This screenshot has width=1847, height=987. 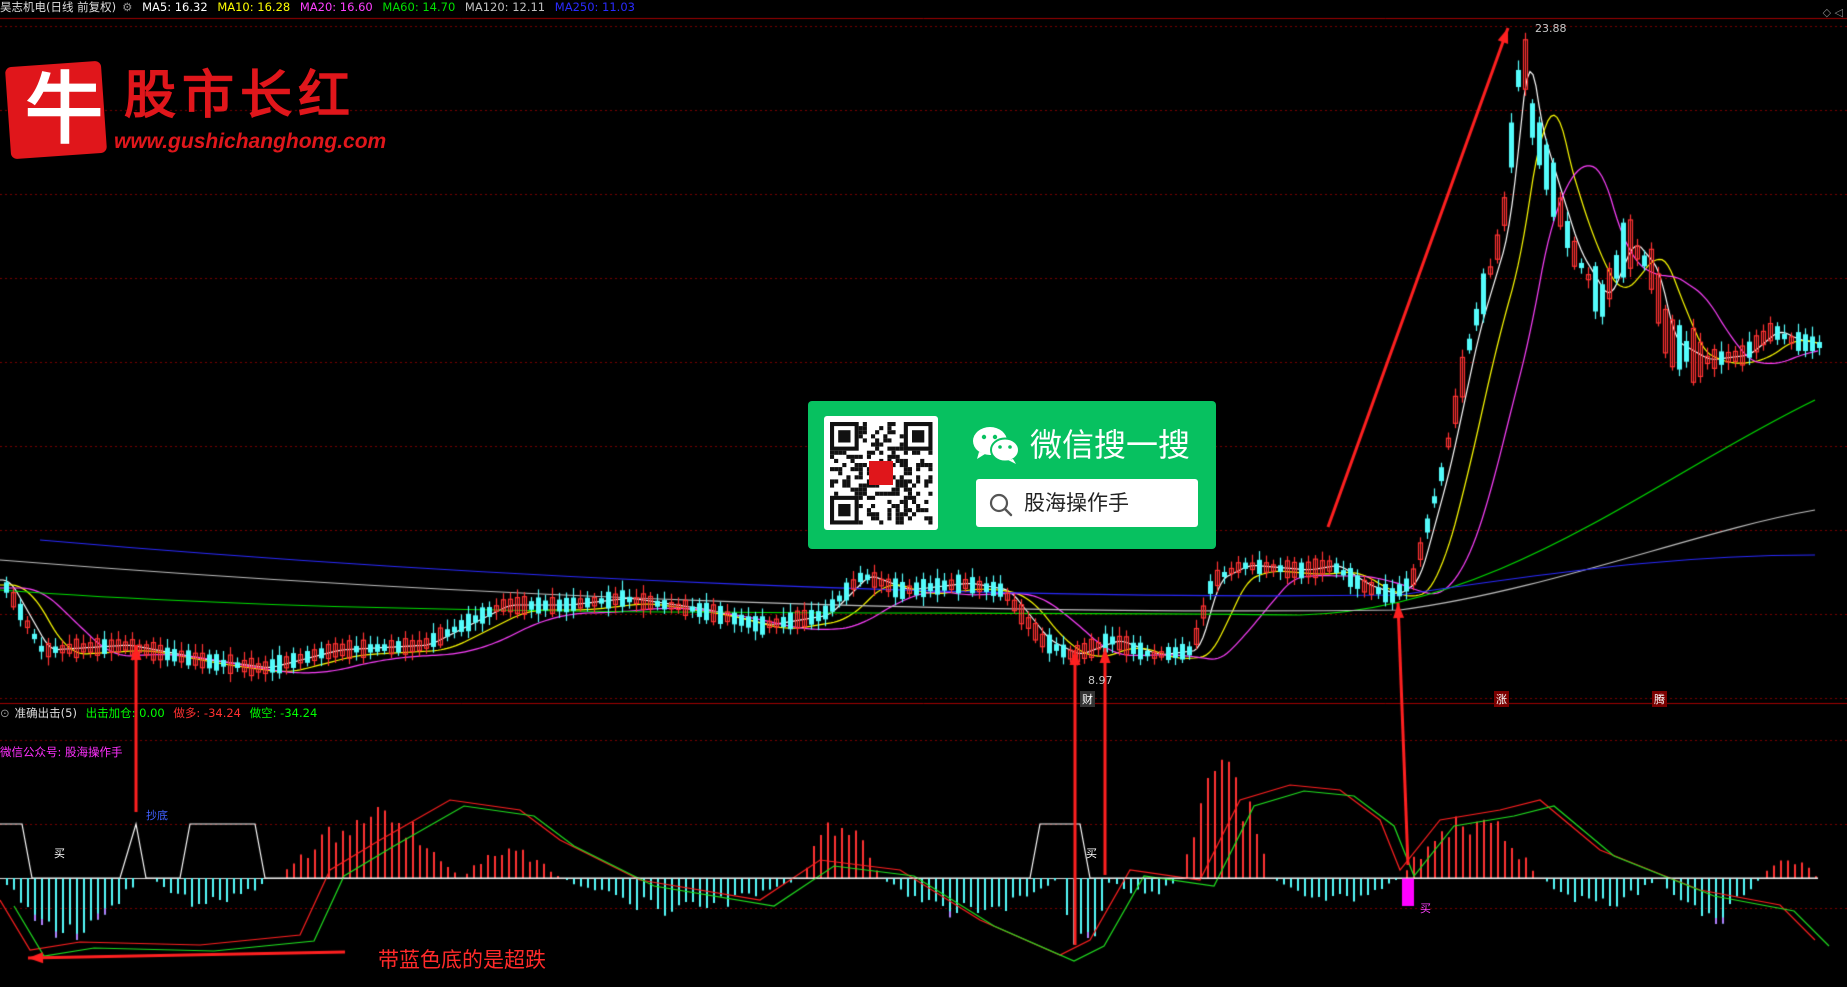 I want to click on window-control-icons: ◇ ◁, so click(x=1833, y=12).